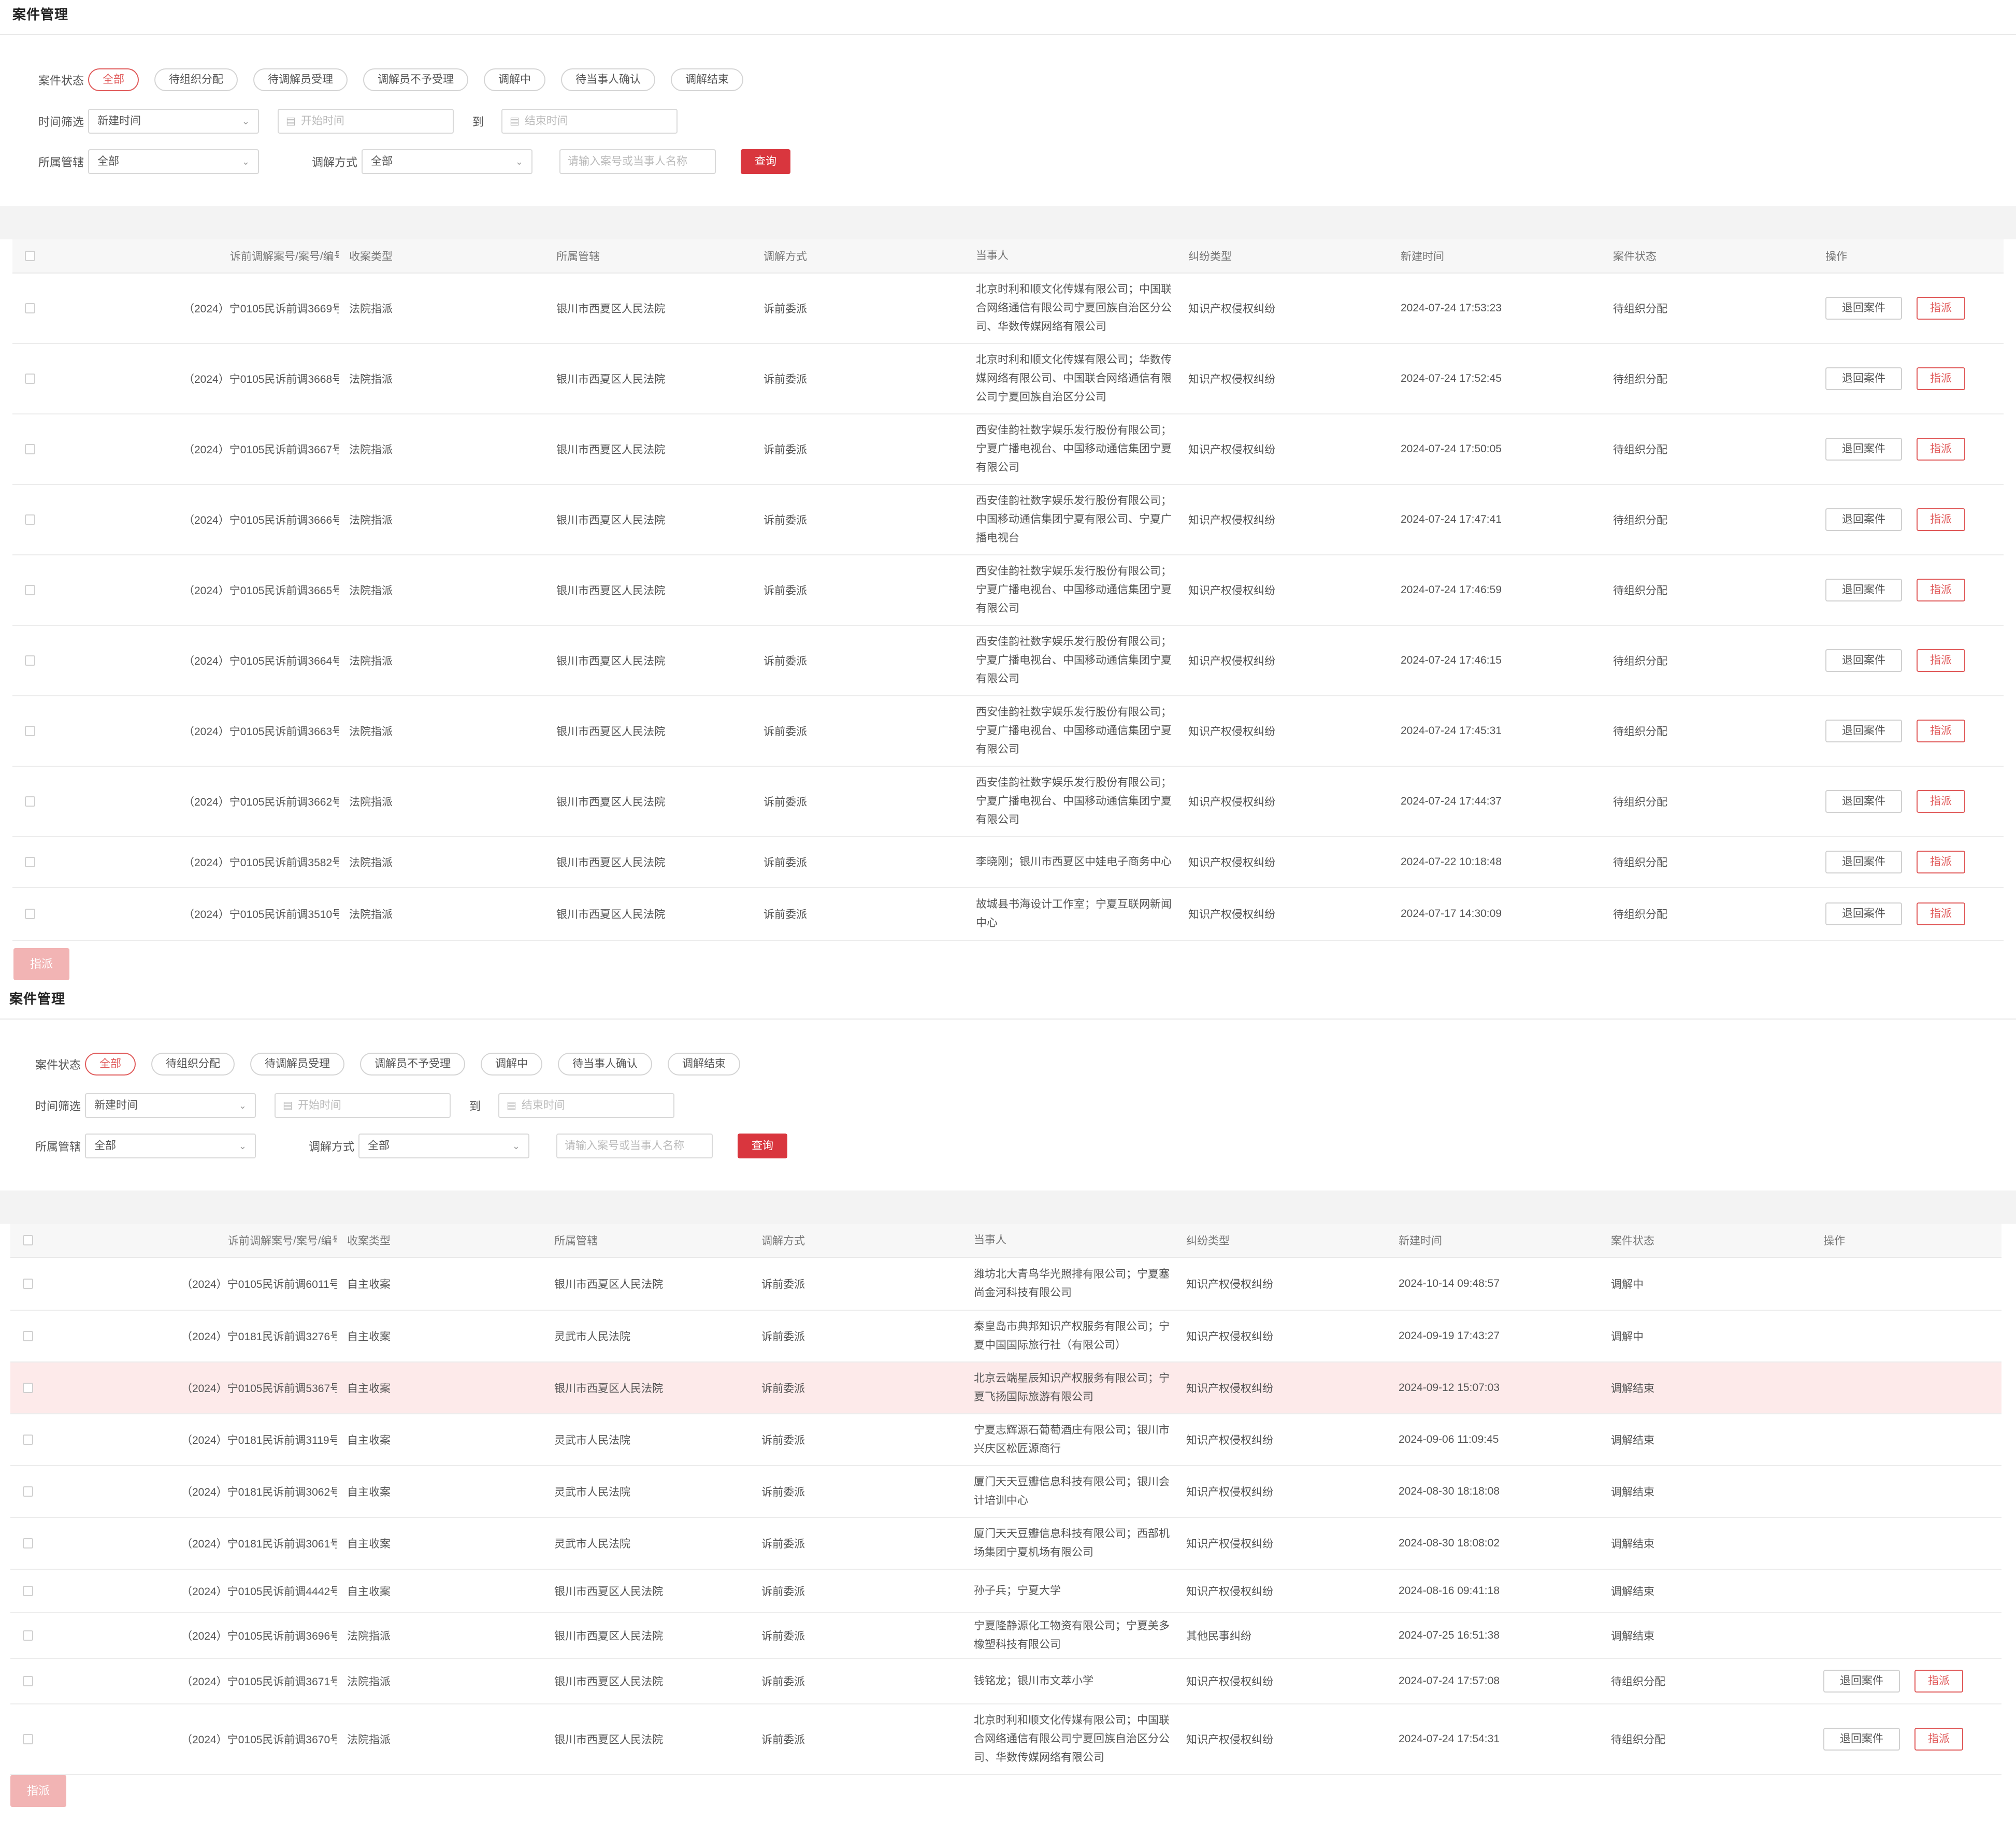 The height and width of the screenshot is (1821, 2016). I want to click on row-actions: 退回案件 指派, so click(1912, 1681).